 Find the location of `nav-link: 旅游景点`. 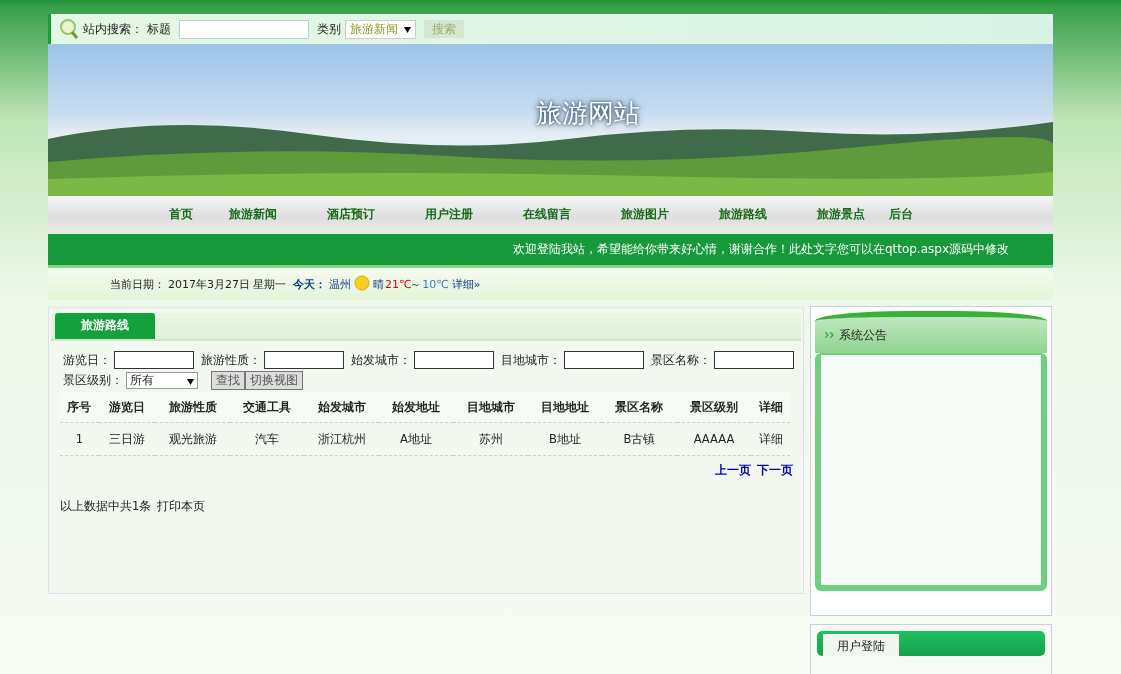

nav-link: 旅游景点 is located at coordinates (841, 214).